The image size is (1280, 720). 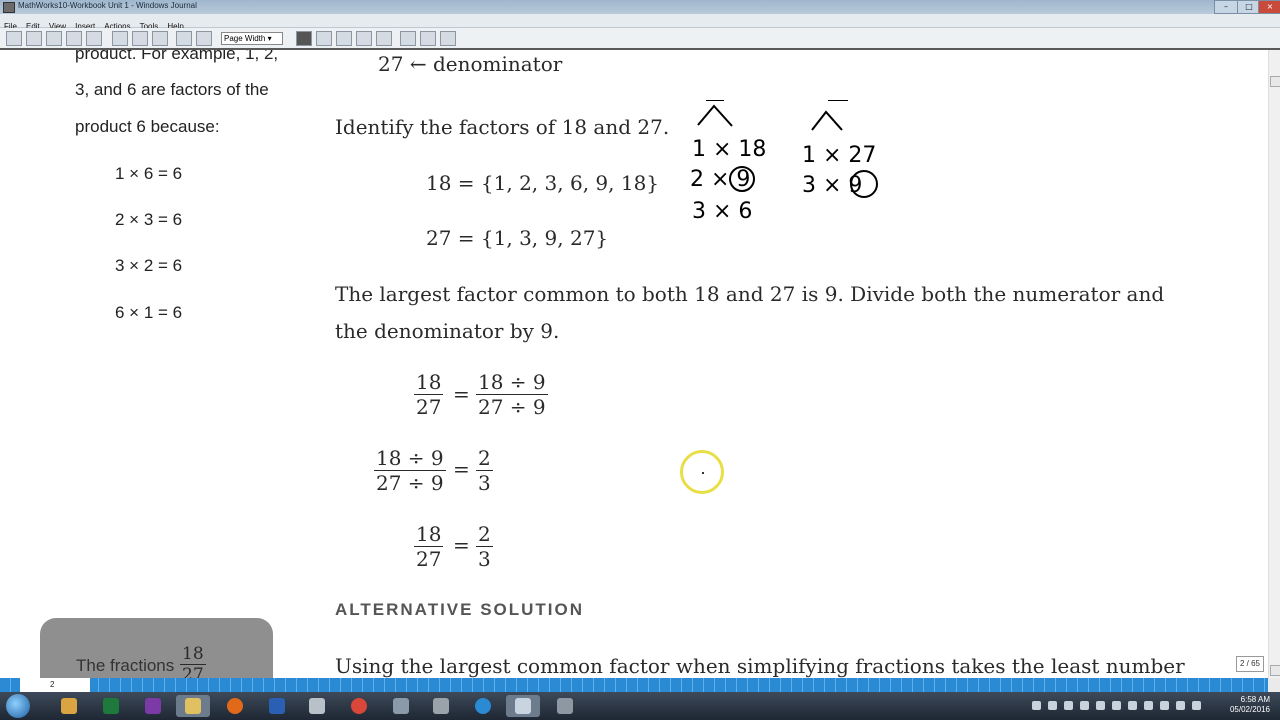 What do you see at coordinates (1226, 7) in the screenshot?
I see `minimize-button: –` at bounding box center [1226, 7].